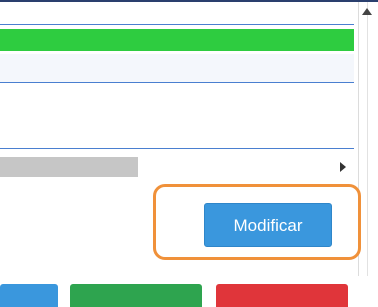  I want to click on status-progress-bar, so click(177, 40).